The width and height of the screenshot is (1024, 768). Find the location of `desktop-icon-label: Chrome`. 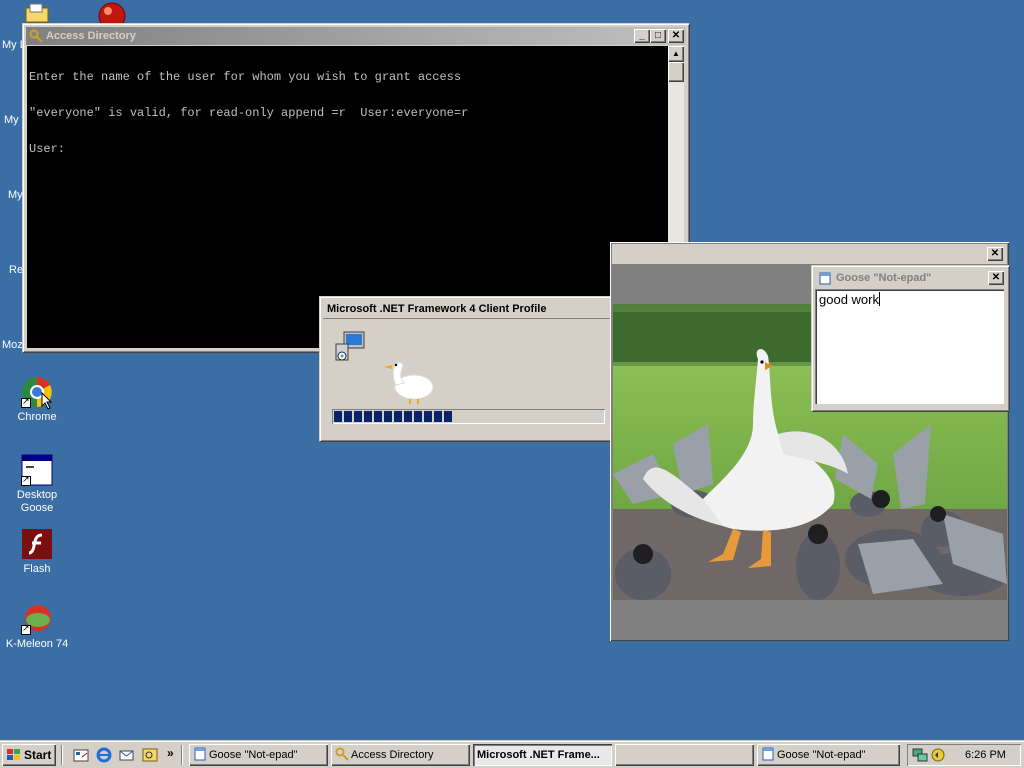

desktop-icon-label: Chrome is located at coordinates (37, 417).